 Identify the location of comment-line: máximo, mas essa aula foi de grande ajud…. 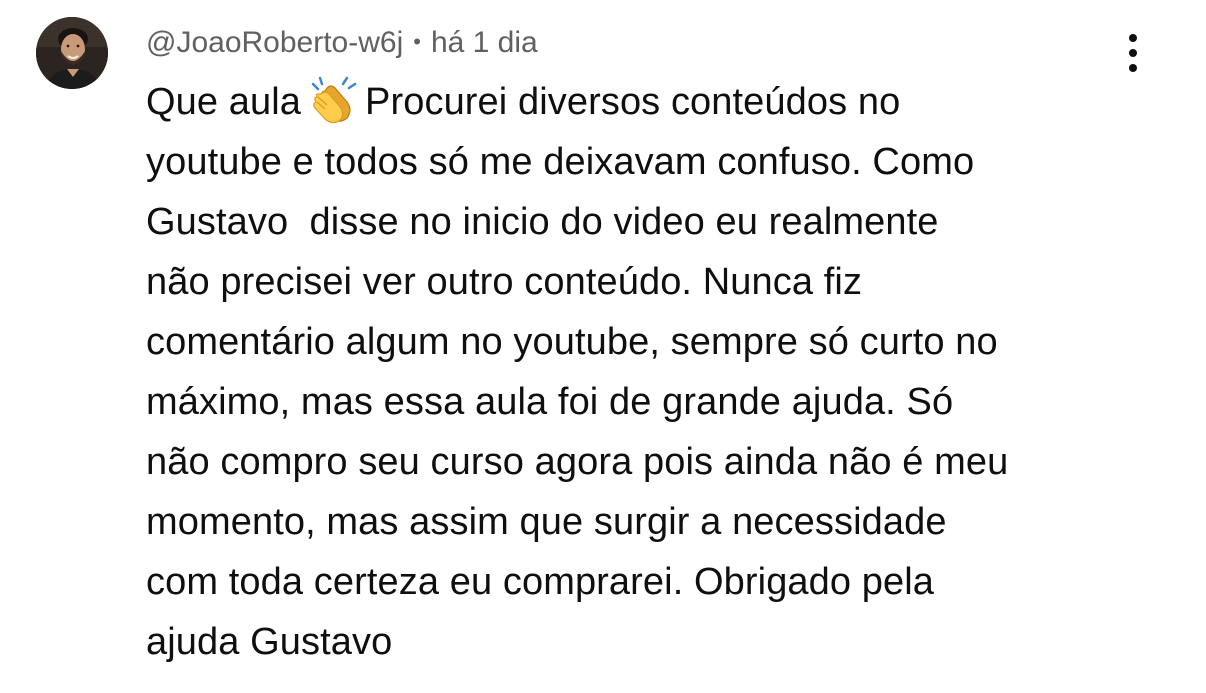
(550, 402).